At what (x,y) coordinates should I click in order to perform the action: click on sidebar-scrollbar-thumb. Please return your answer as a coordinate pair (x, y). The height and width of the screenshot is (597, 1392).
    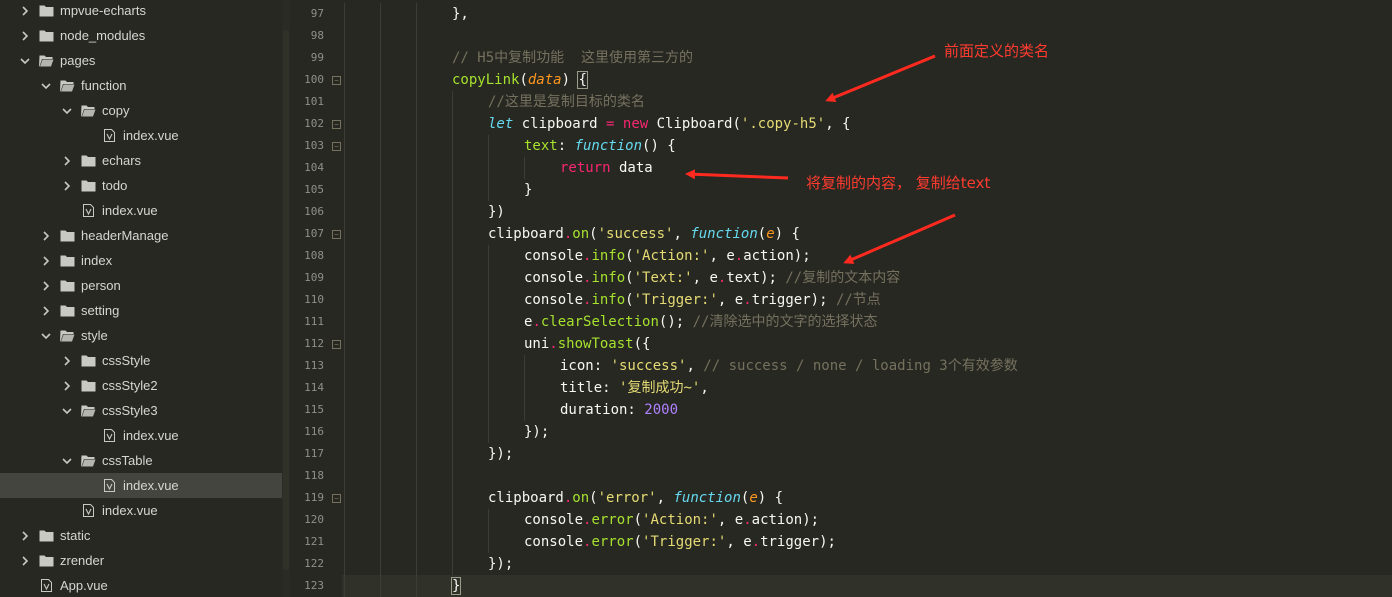
    Looking at the image, I should click on (286, 300).